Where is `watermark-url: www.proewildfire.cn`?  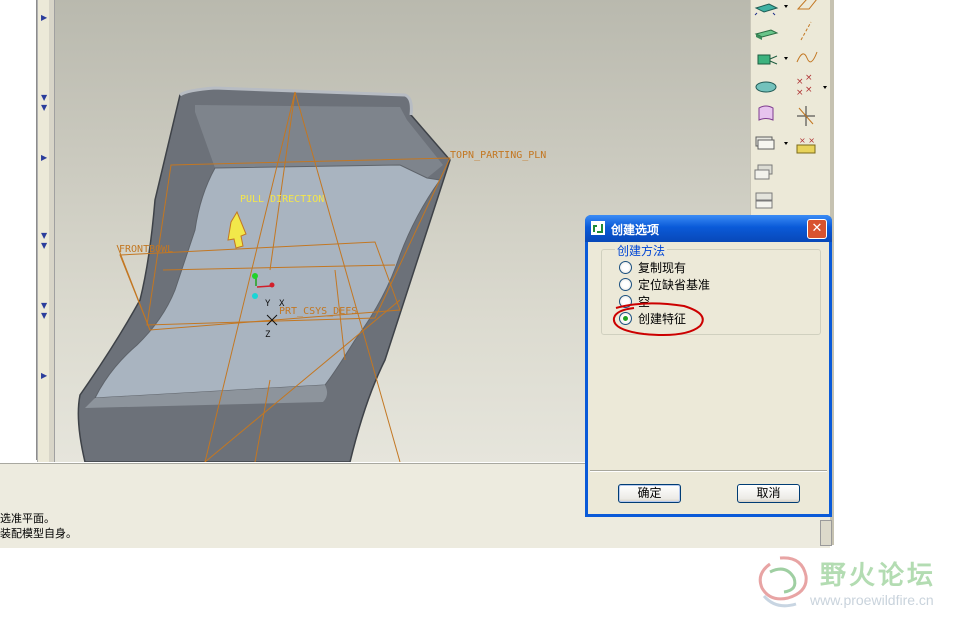 watermark-url: www.proewildfire.cn is located at coordinates (872, 600).